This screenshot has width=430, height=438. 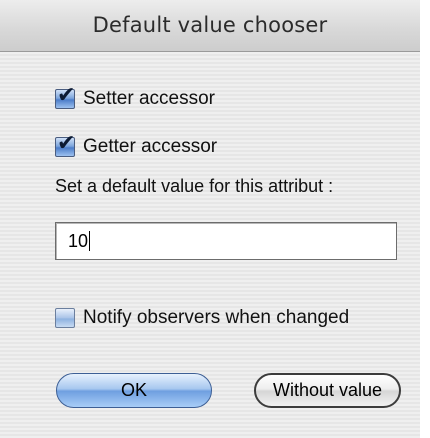 I want to click on setter-accessor-checkbox: ✔, so click(x=65, y=97).